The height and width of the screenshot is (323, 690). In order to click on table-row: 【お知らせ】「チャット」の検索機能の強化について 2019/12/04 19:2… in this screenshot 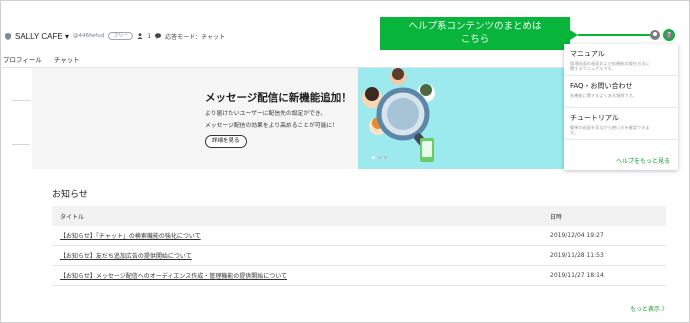, I will do `click(359, 236)`.